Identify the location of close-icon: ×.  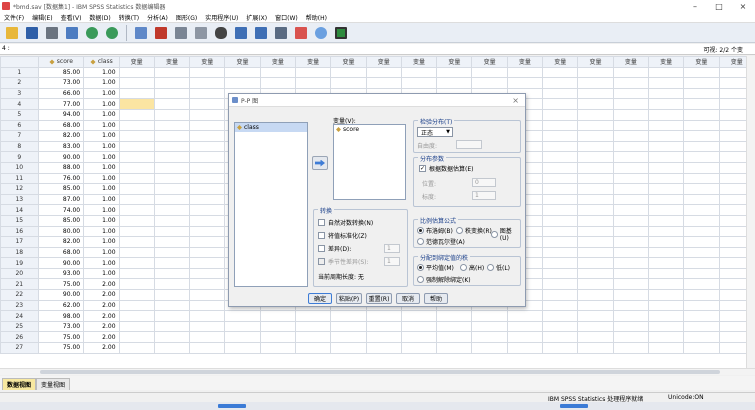
(743, 6).